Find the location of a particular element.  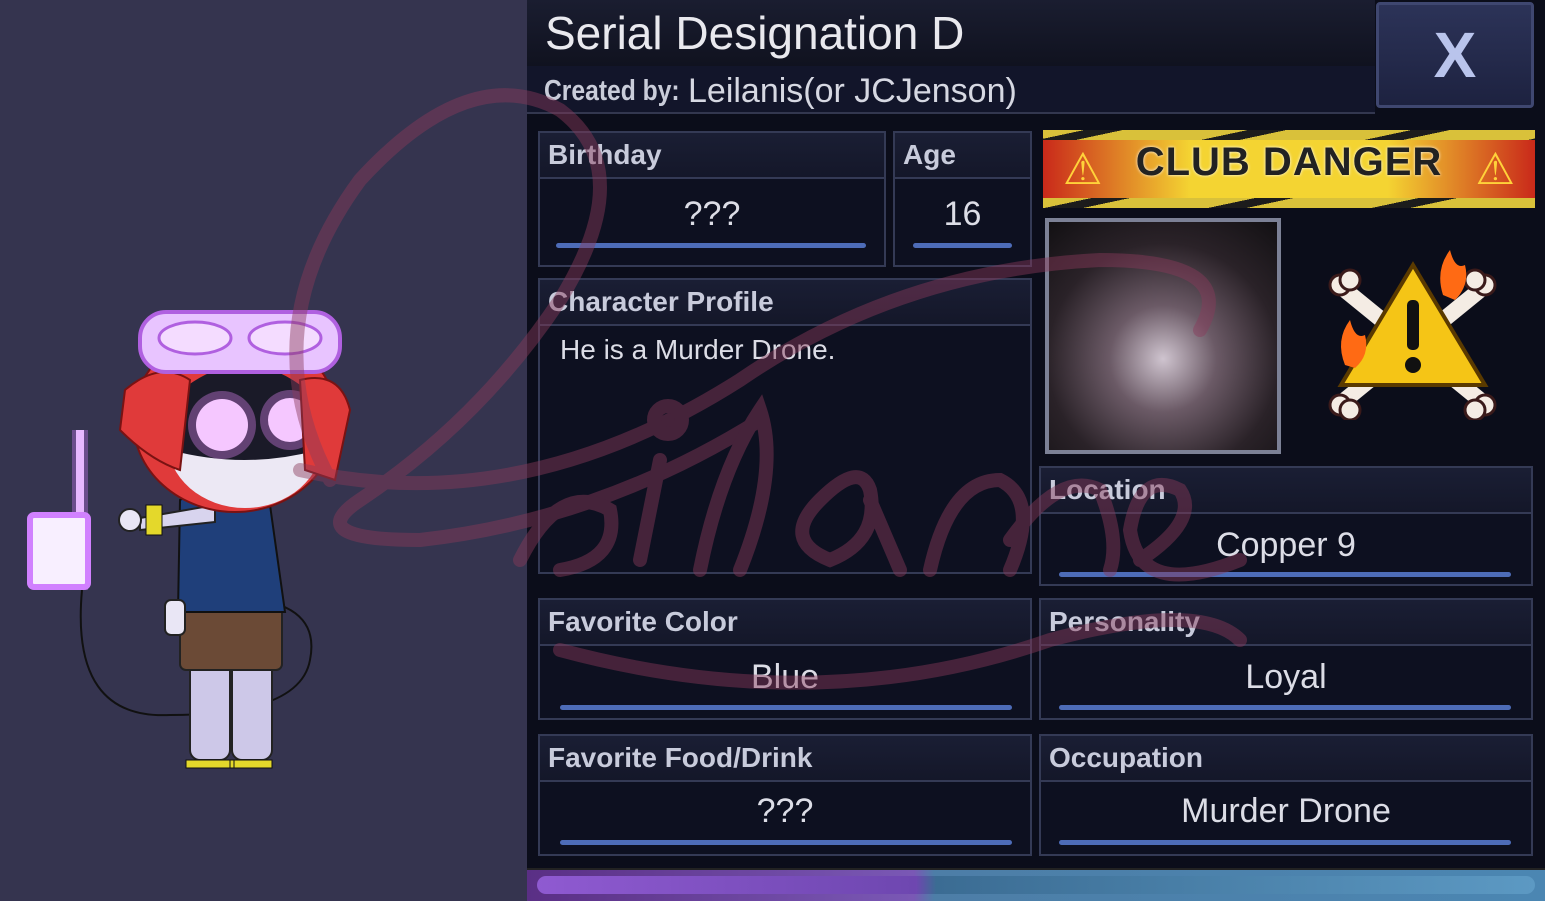

close-icon: X is located at coordinates (1455, 55).